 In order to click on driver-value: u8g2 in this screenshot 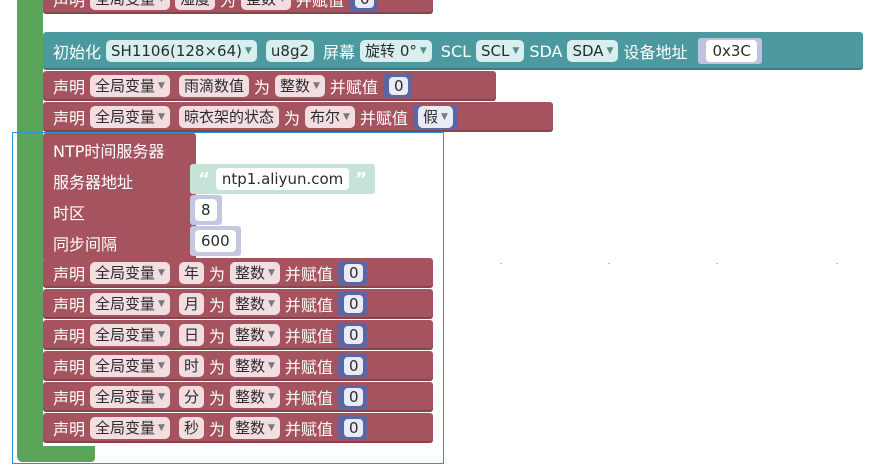, I will do `click(290, 51)`.